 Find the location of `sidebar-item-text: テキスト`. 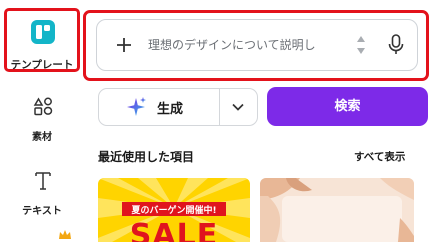

sidebar-item-text: テキスト is located at coordinates (42, 194).